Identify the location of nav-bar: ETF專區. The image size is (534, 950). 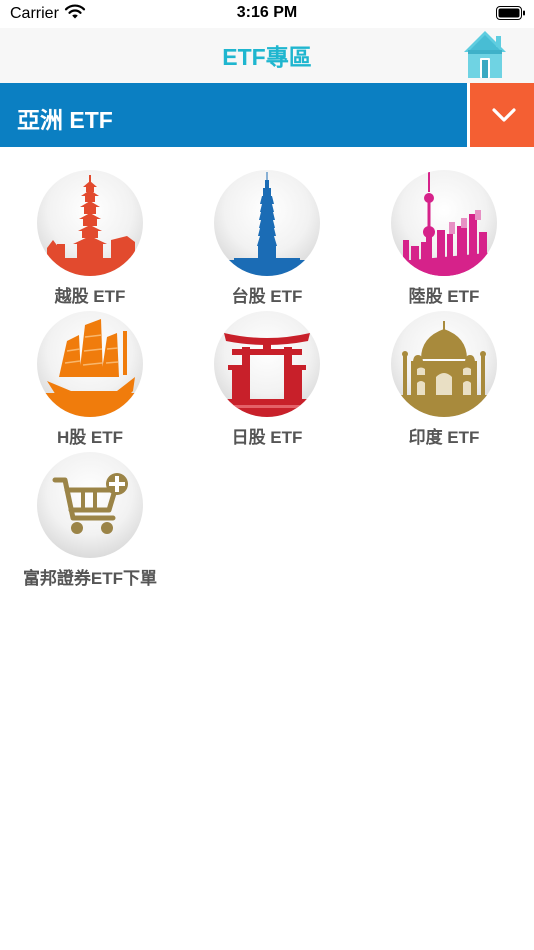
(267, 55).